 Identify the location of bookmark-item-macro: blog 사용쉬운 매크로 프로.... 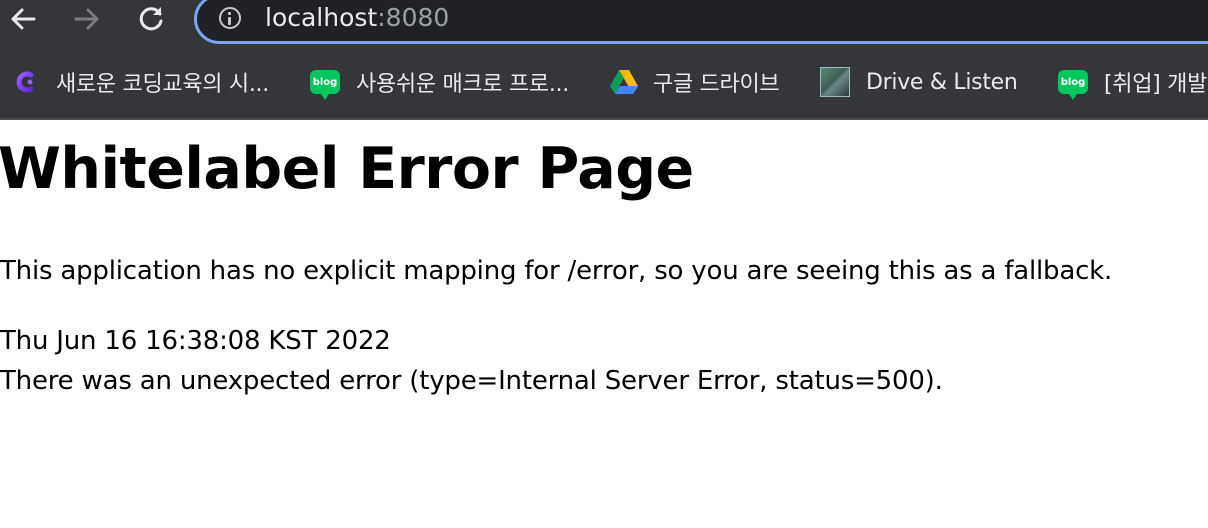
(439, 83).